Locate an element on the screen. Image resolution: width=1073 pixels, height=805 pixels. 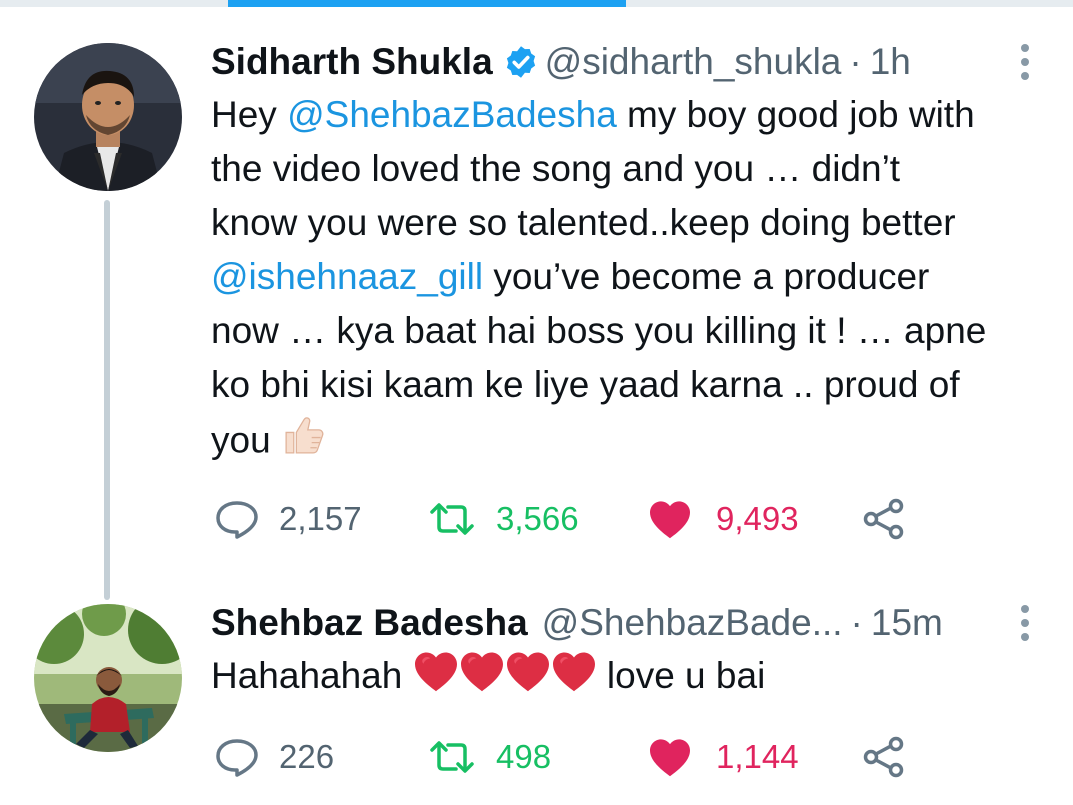
tweet-text-segment: my boy good job with is located at coordinates (795, 114).